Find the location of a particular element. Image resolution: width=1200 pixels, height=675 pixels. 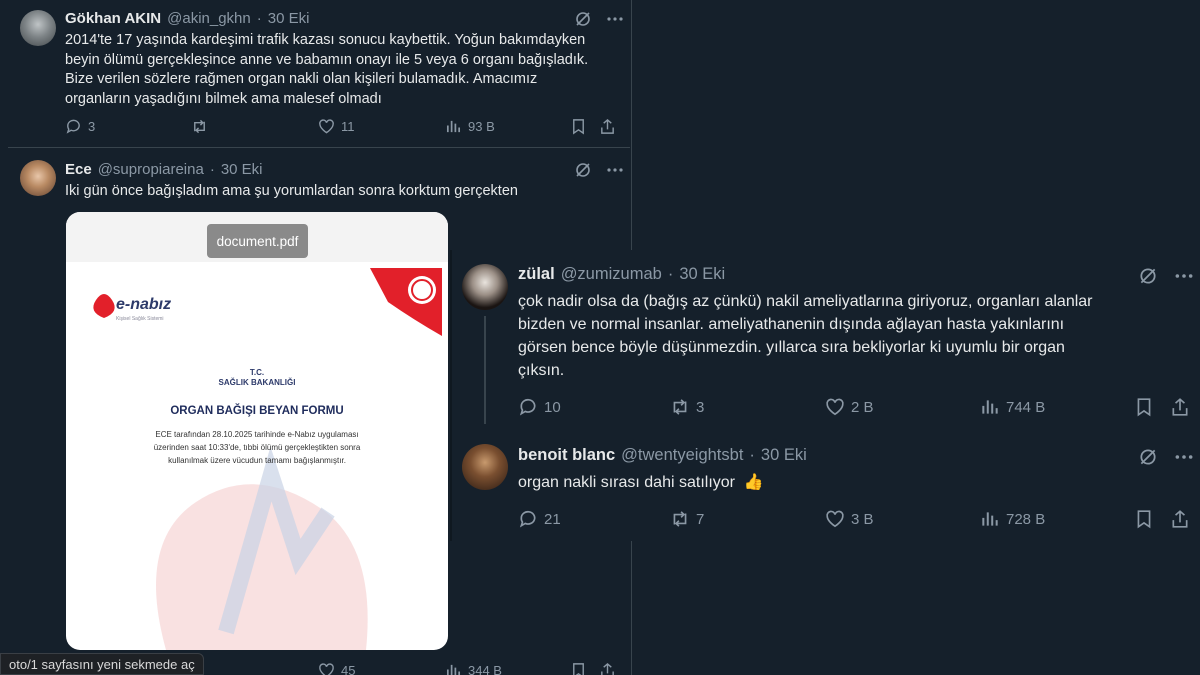

like-count: 45 is located at coordinates (348, 669).